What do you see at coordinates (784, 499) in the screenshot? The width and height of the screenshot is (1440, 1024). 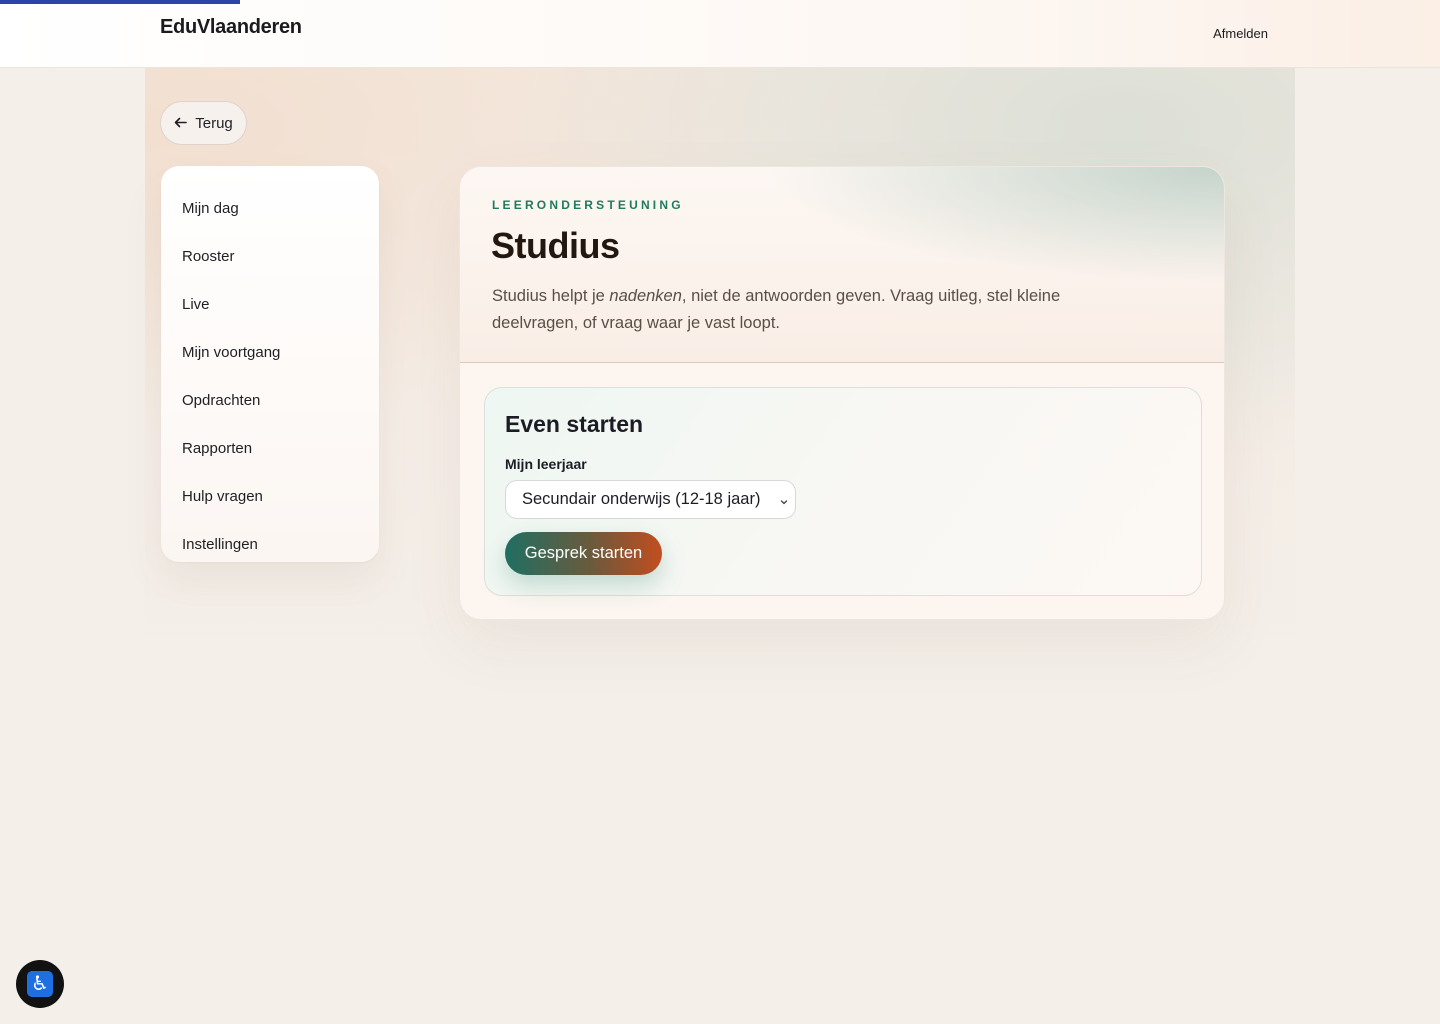 I see `chevron-down-icon` at bounding box center [784, 499].